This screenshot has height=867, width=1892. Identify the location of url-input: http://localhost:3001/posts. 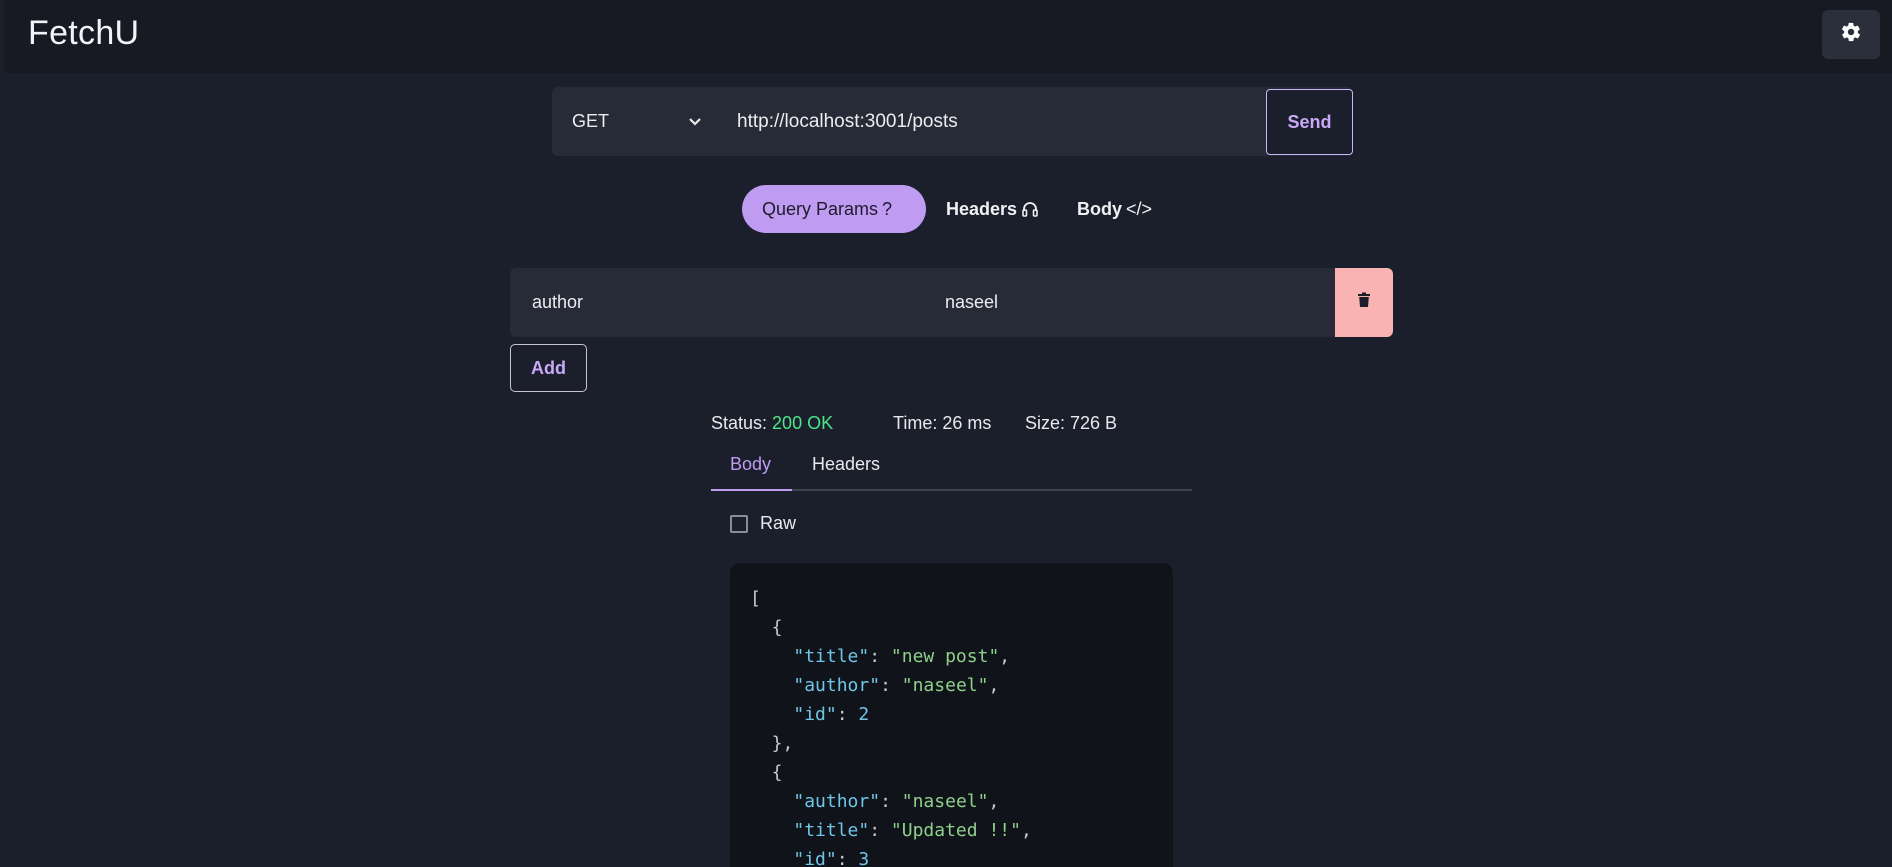
(847, 121).